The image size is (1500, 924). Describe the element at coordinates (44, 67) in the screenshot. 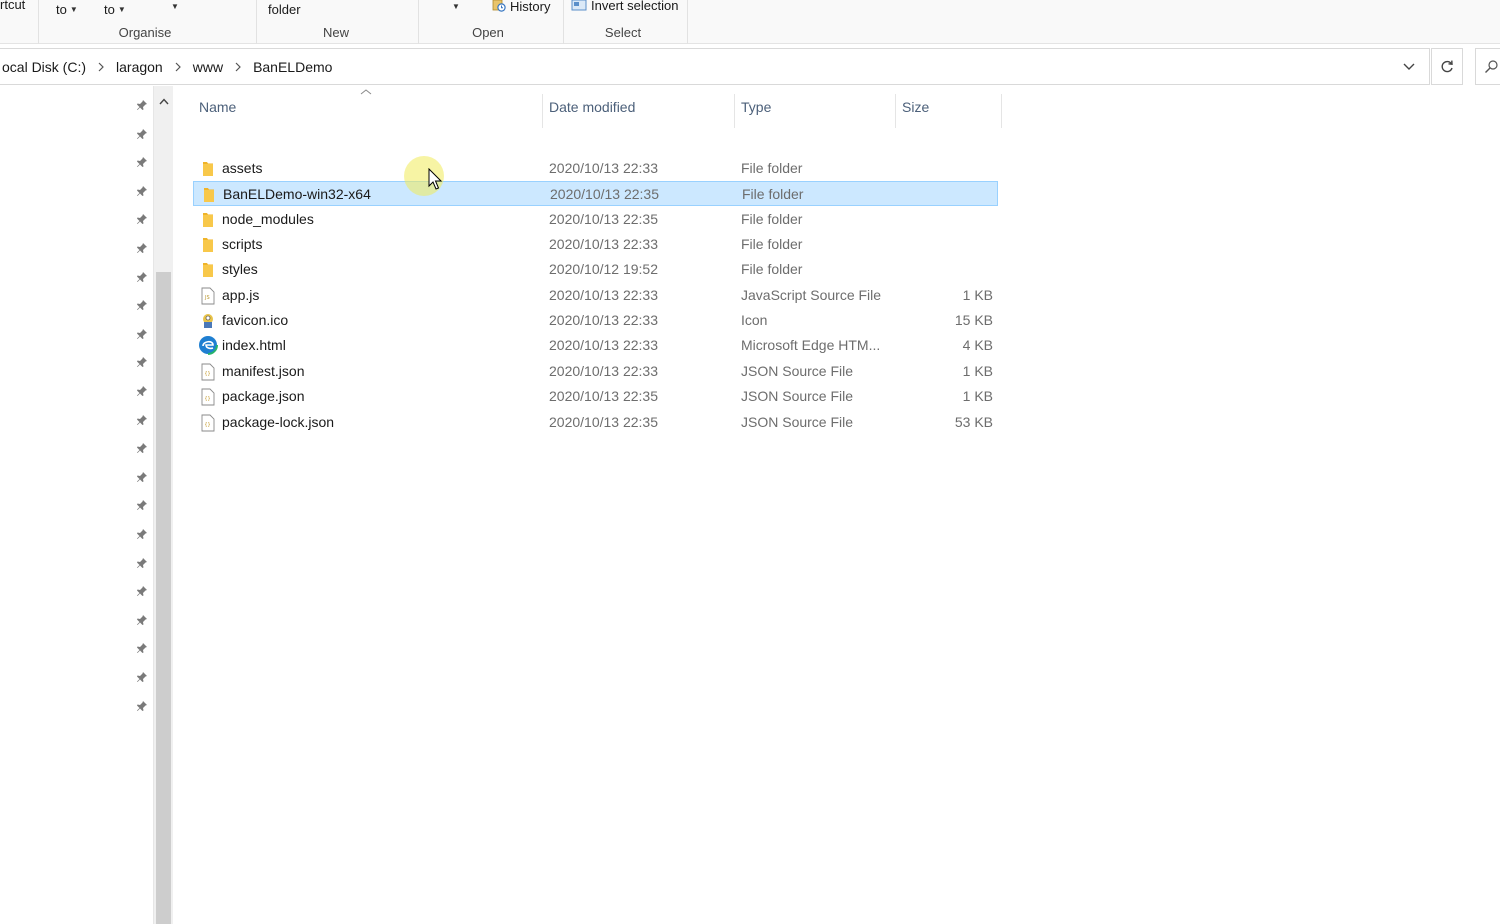

I see `breadcrumb-local-disk: ocal Disk (C:)` at that location.